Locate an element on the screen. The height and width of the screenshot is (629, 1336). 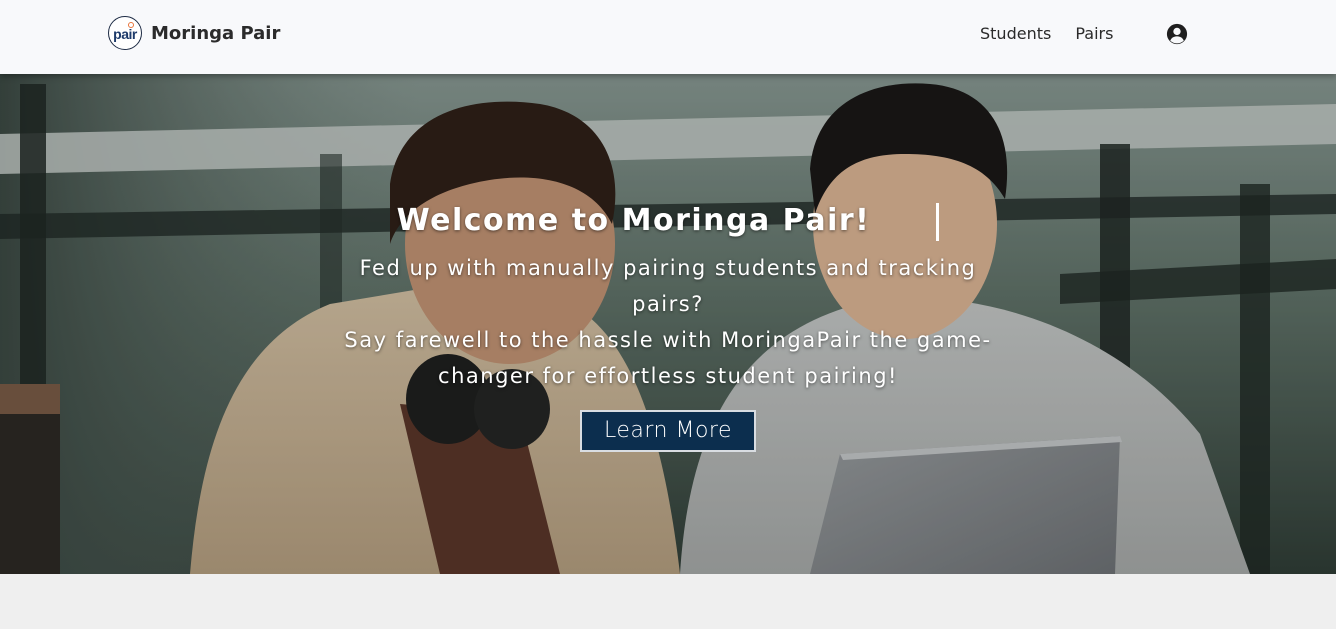
typing-cursor is located at coordinates (938, 221).